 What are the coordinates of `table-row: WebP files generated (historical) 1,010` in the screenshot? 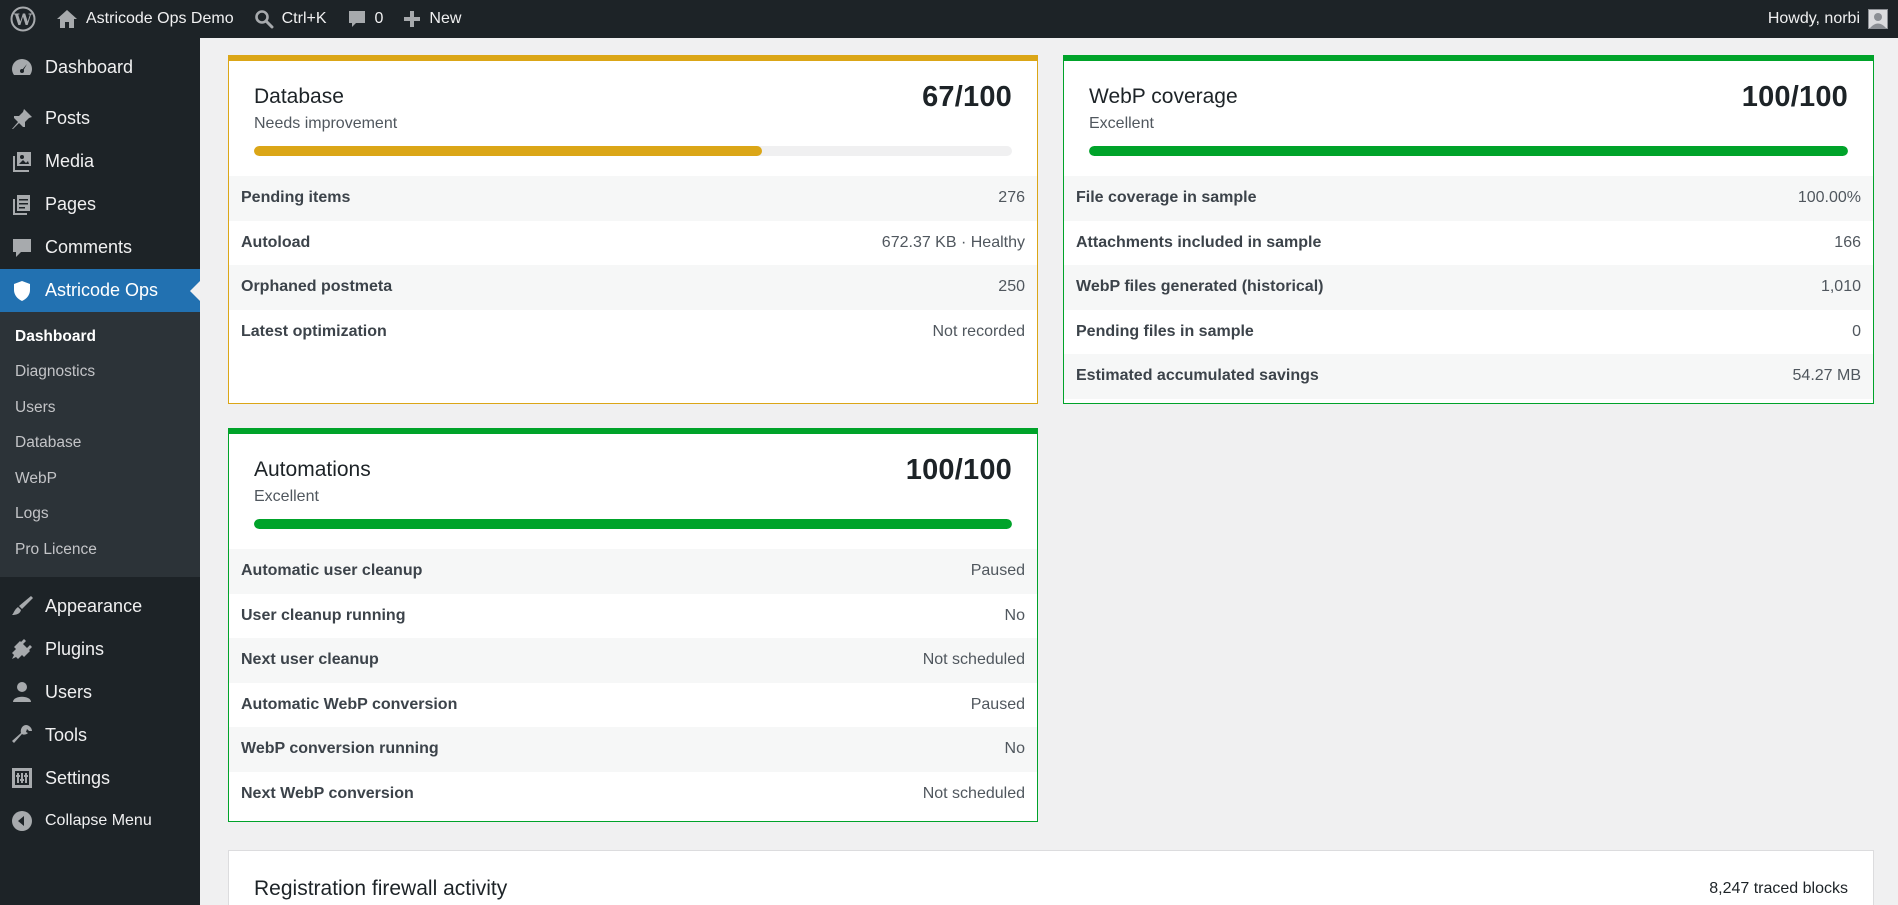 It's located at (1468, 287).